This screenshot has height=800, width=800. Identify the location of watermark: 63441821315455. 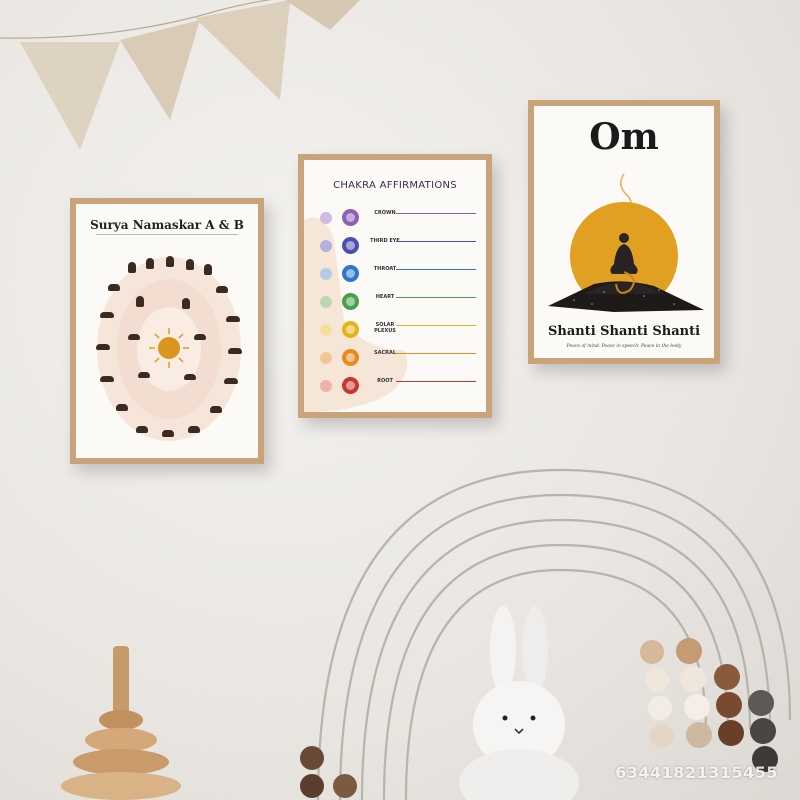
(696, 772).